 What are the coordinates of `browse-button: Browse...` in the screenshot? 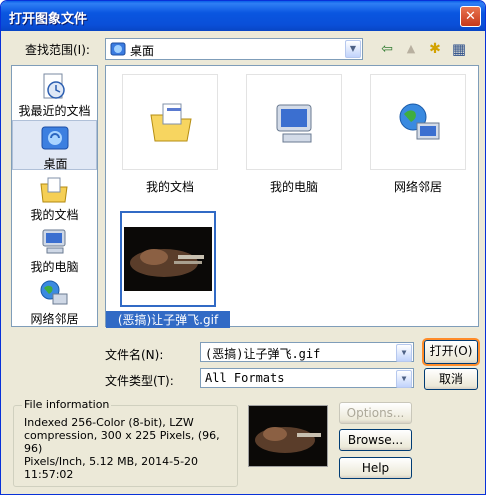 It's located at (375, 440).